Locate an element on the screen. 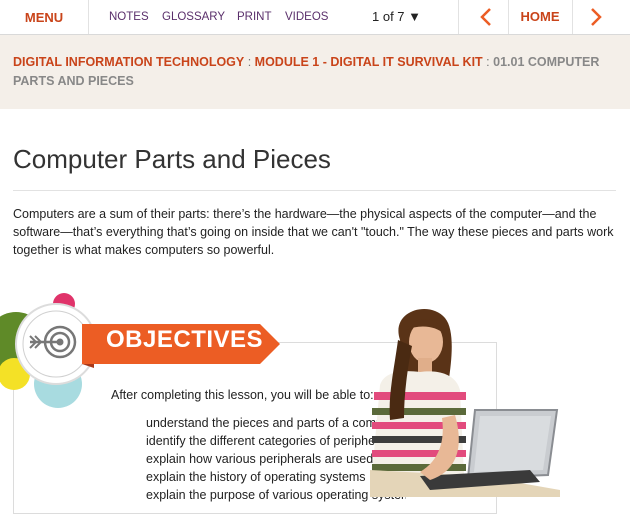 Image resolution: width=630 pixels, height=514 pixels. notes-link: NOTES is located at coordinates (129, 17).